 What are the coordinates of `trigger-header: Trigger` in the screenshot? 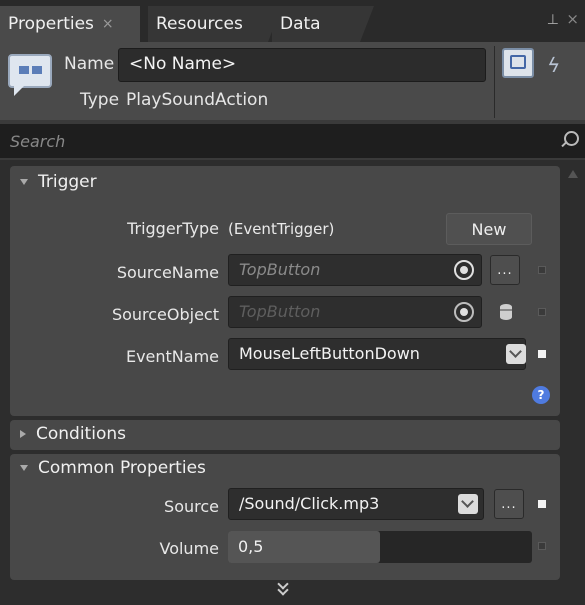 It's located at (58, 182).